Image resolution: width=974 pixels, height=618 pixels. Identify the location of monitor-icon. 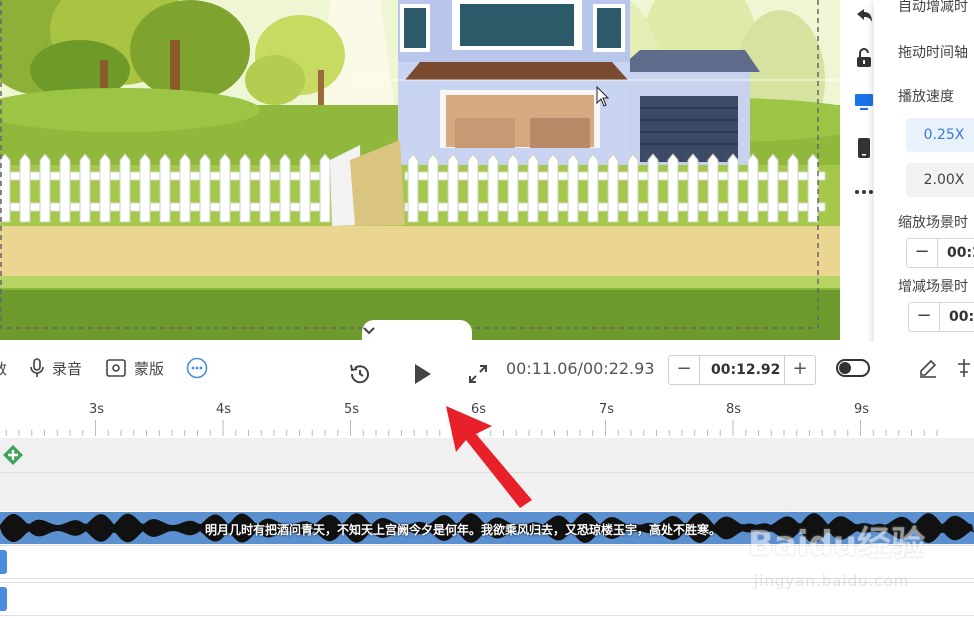
(864, 102).